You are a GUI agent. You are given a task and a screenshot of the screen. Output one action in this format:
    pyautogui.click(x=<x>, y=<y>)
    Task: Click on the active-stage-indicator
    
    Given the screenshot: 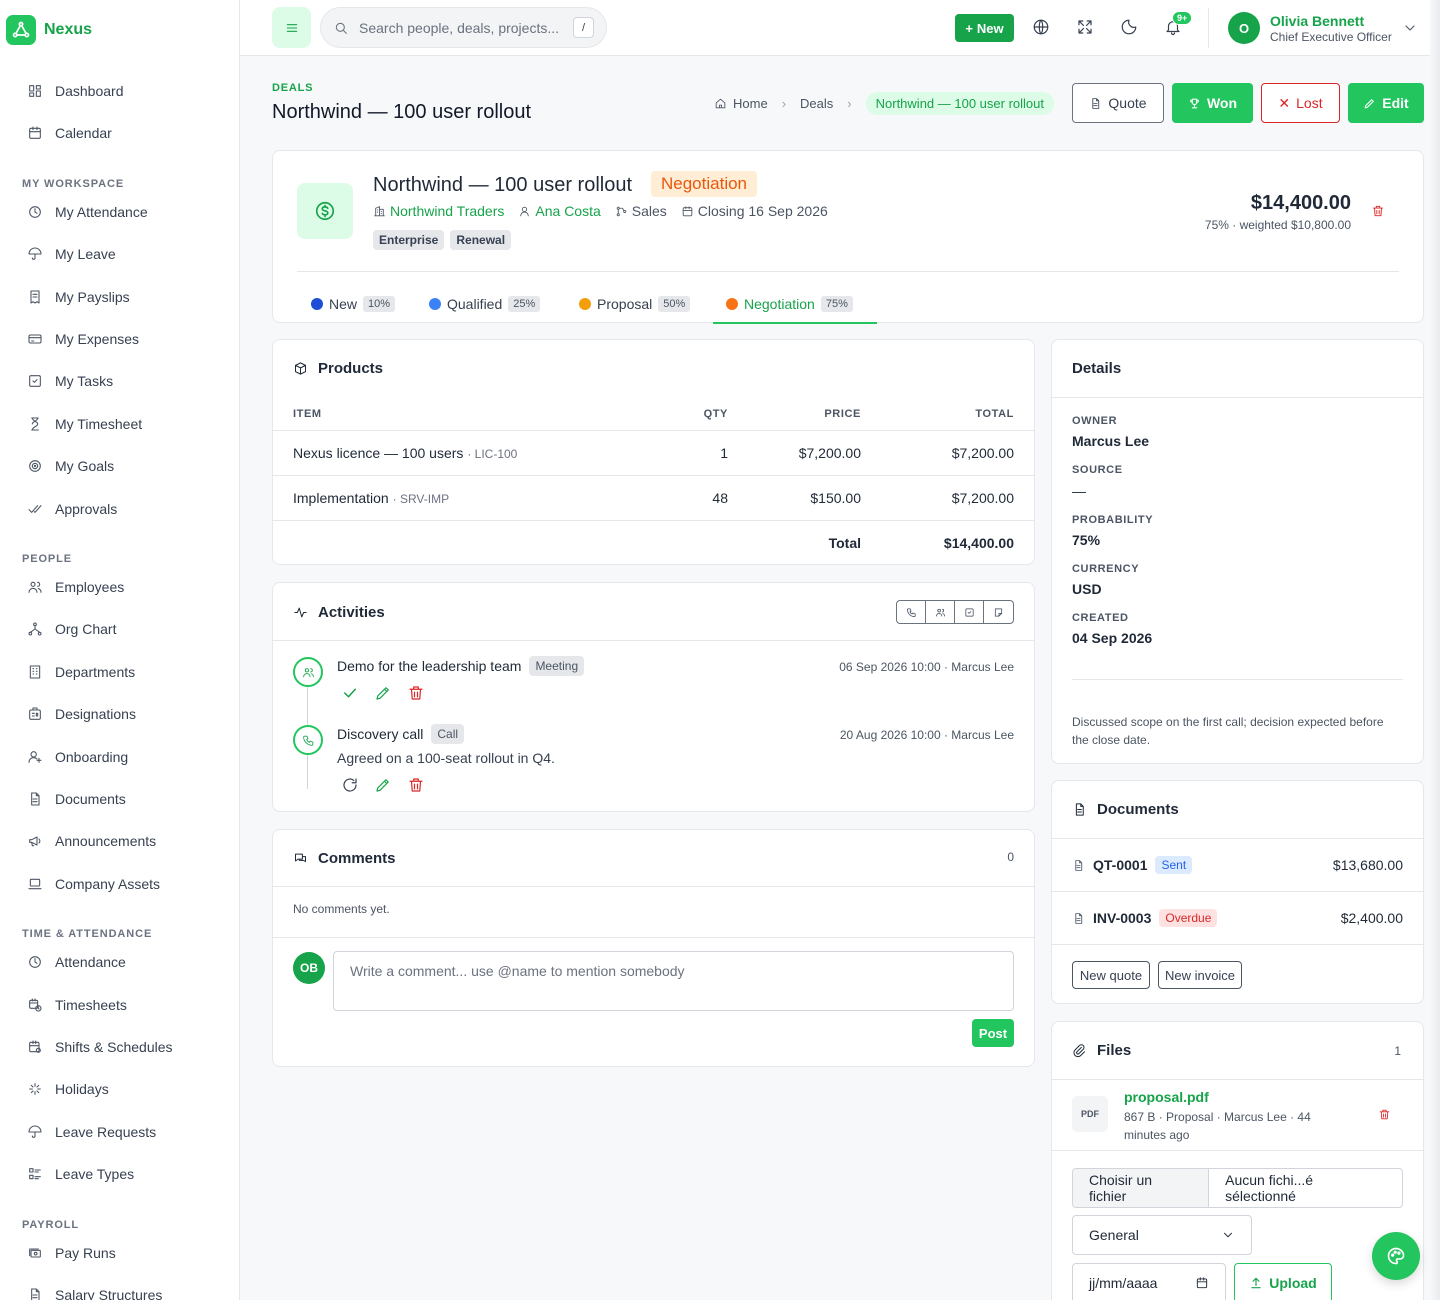 What is the action you would take?
    pyautogui.click(x=795, y=323)
    